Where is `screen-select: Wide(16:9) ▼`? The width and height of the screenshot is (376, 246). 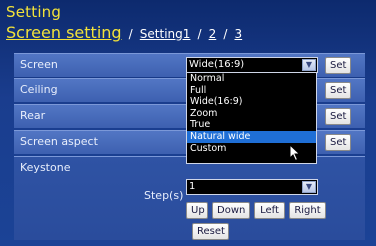
screen-select: Wide(16:9) ▼ is located at coordinates (252, 65).